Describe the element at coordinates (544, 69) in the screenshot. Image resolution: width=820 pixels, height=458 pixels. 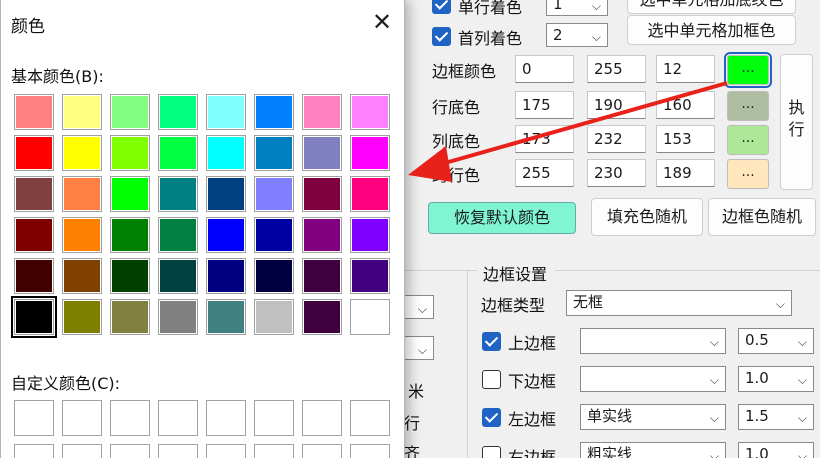
I see `color-row-r-input: 0` at that location.